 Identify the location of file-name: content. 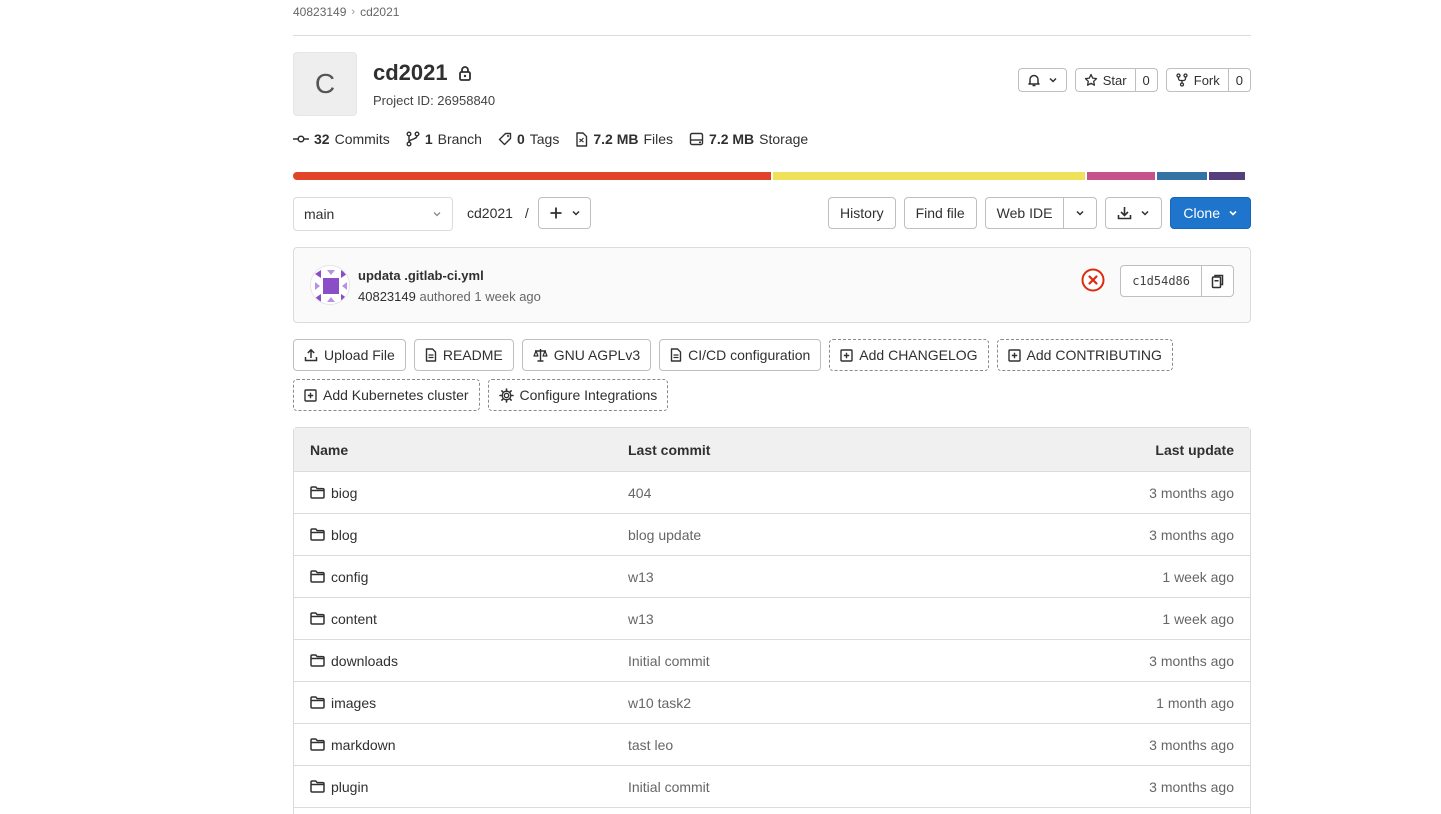
(354, 619).